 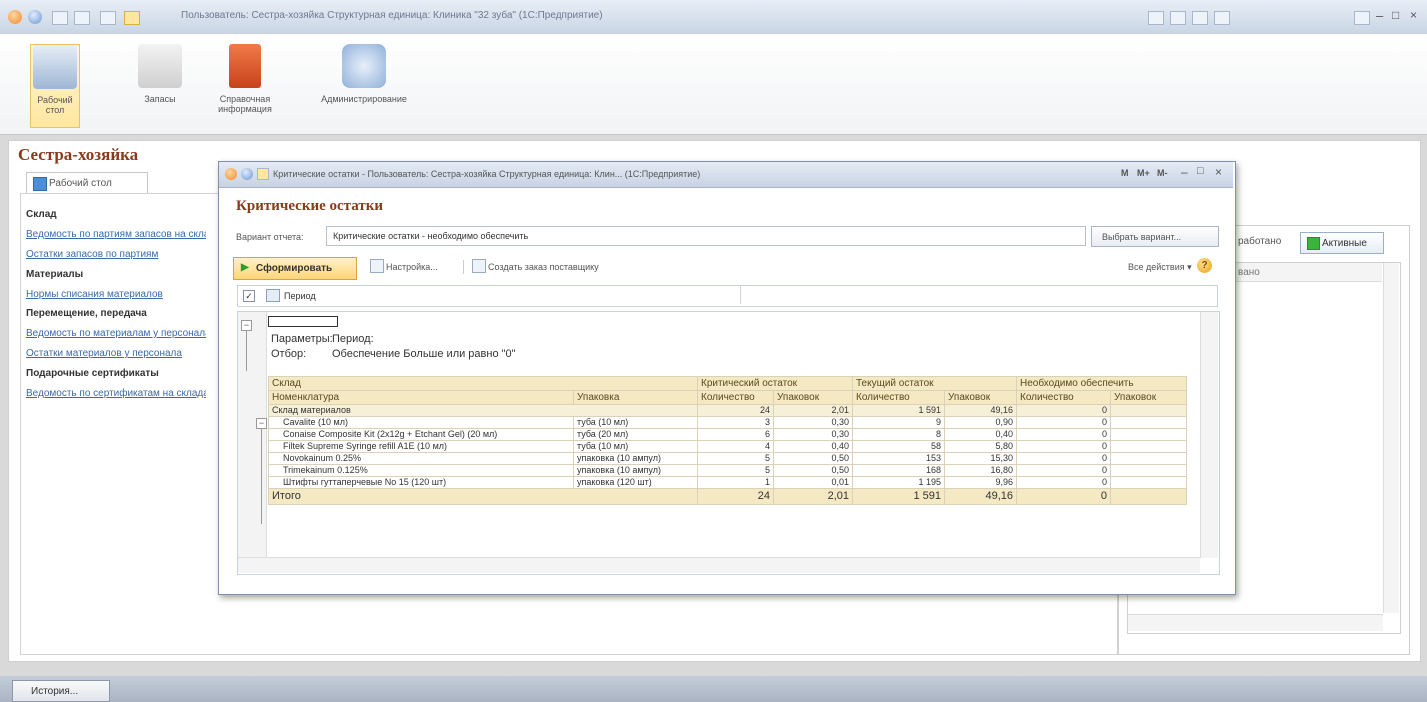 I want to click on column-header: Номенклатура, so click(x=421, y=397).